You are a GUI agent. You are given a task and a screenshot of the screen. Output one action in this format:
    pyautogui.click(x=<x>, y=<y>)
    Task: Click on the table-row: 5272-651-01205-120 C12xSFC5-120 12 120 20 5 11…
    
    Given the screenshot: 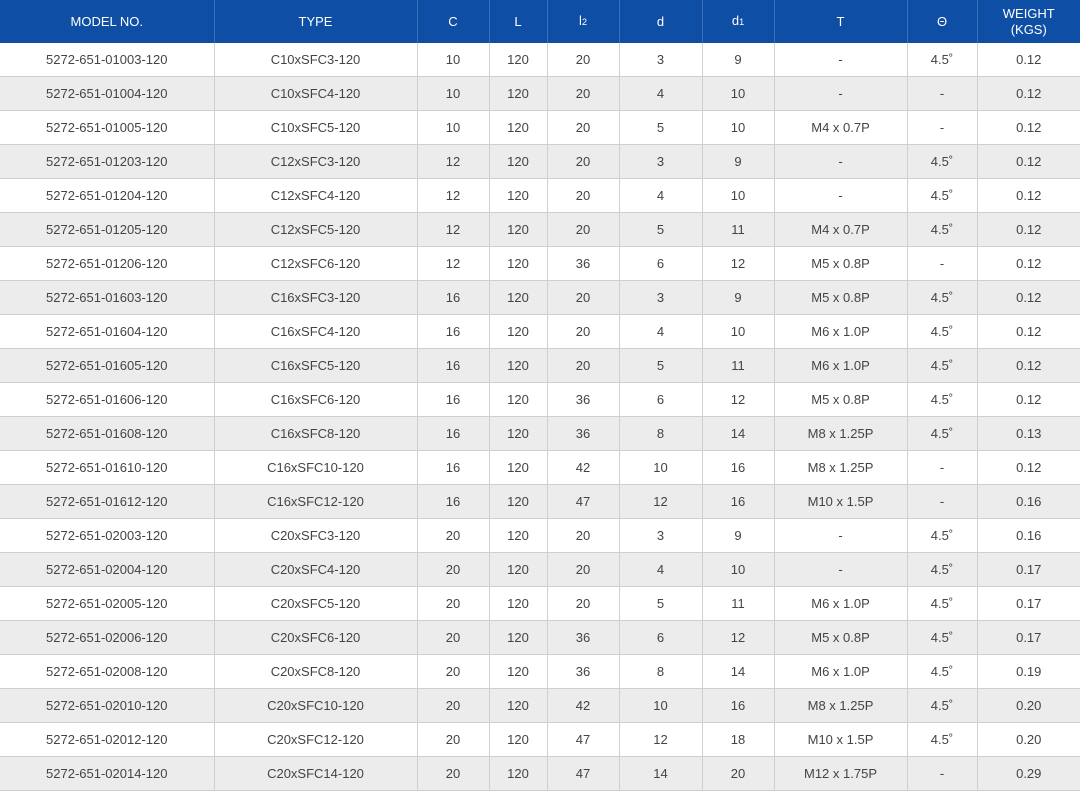 What is the action you would take?
    pyautogui.click(x=540, y=229)
    